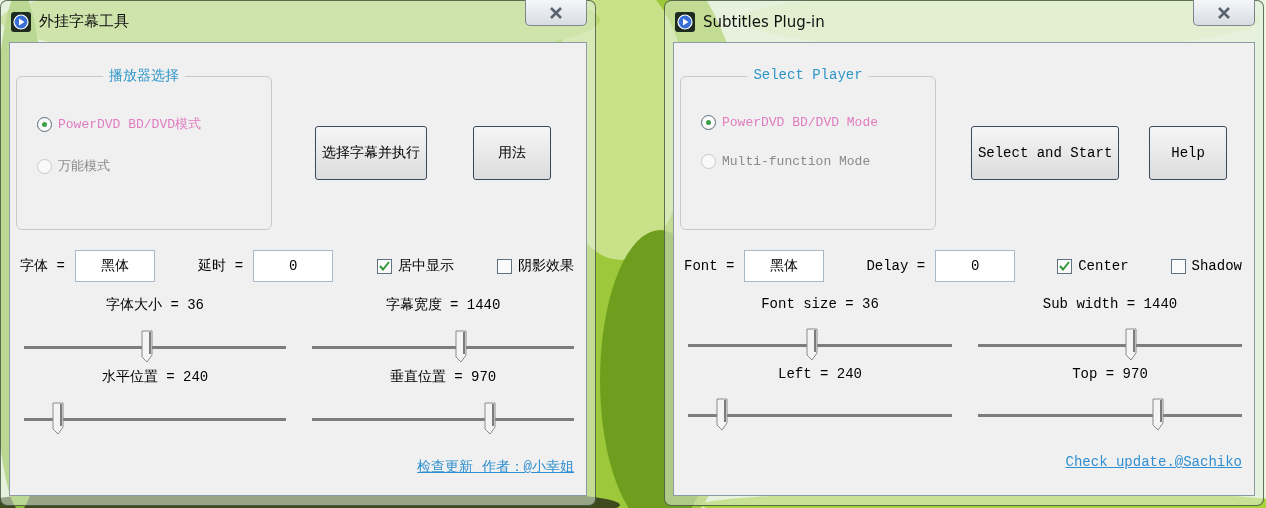  What do you see at coordinates (800, 122) in the screenshot?
I see `radio-label: PowerDVD BD/DVD Mode` at bounding box center [800, 122].